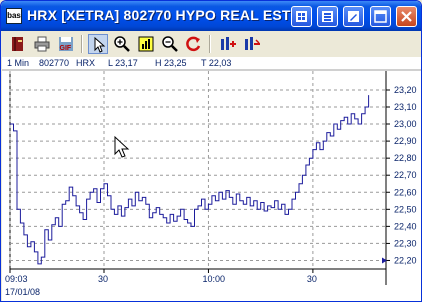 The image size is (422, 302). What do you see at coordinates (405, 226) in the screenshot?
I see `y-tick-label: 22,40` at bounding box center [405, 226].